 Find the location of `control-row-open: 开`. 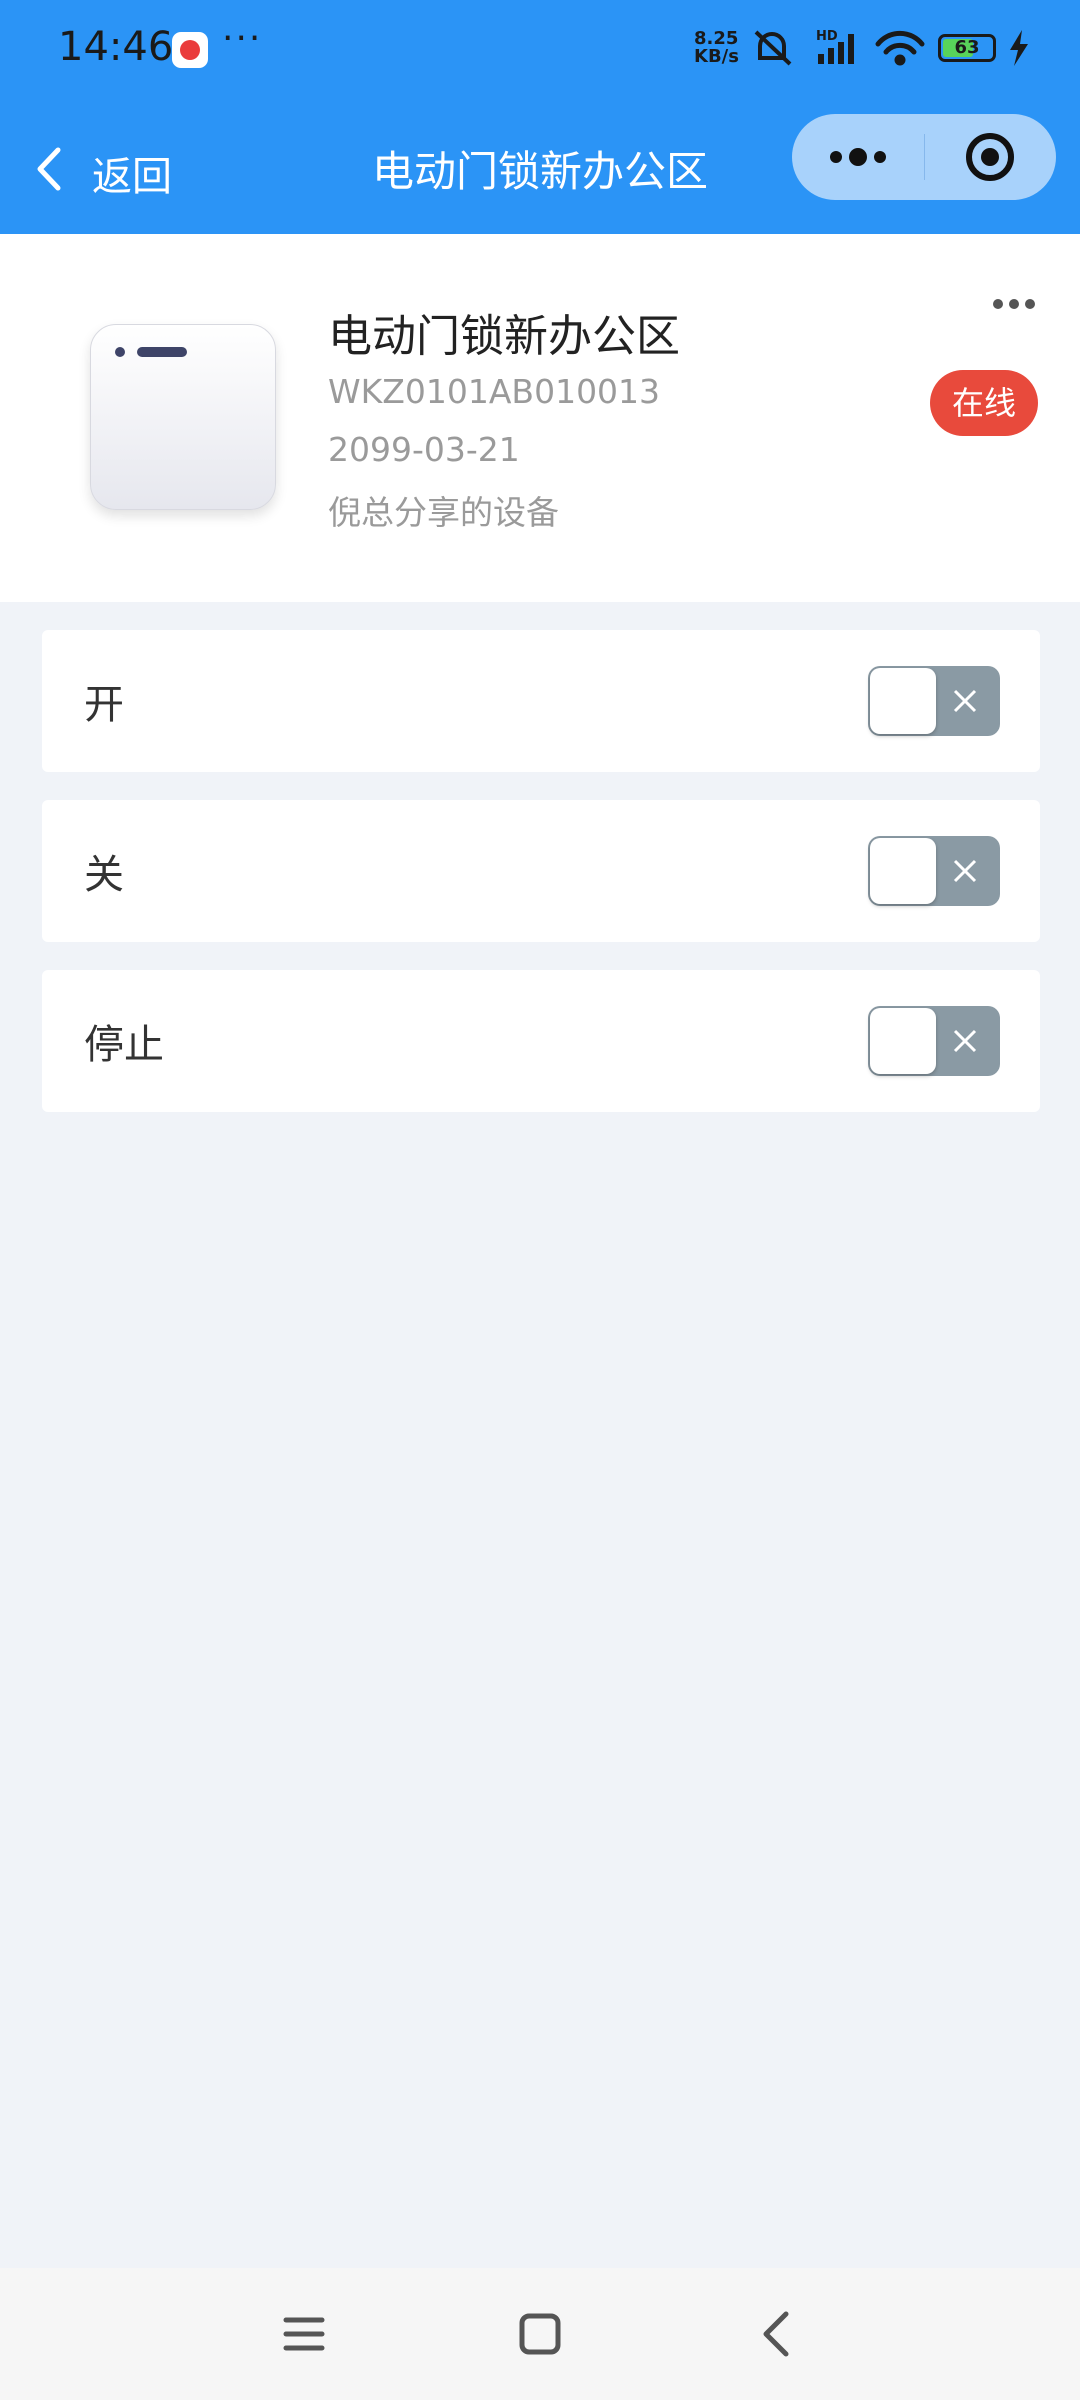

control-row-open: 开 is located at coordinates (541, 701).